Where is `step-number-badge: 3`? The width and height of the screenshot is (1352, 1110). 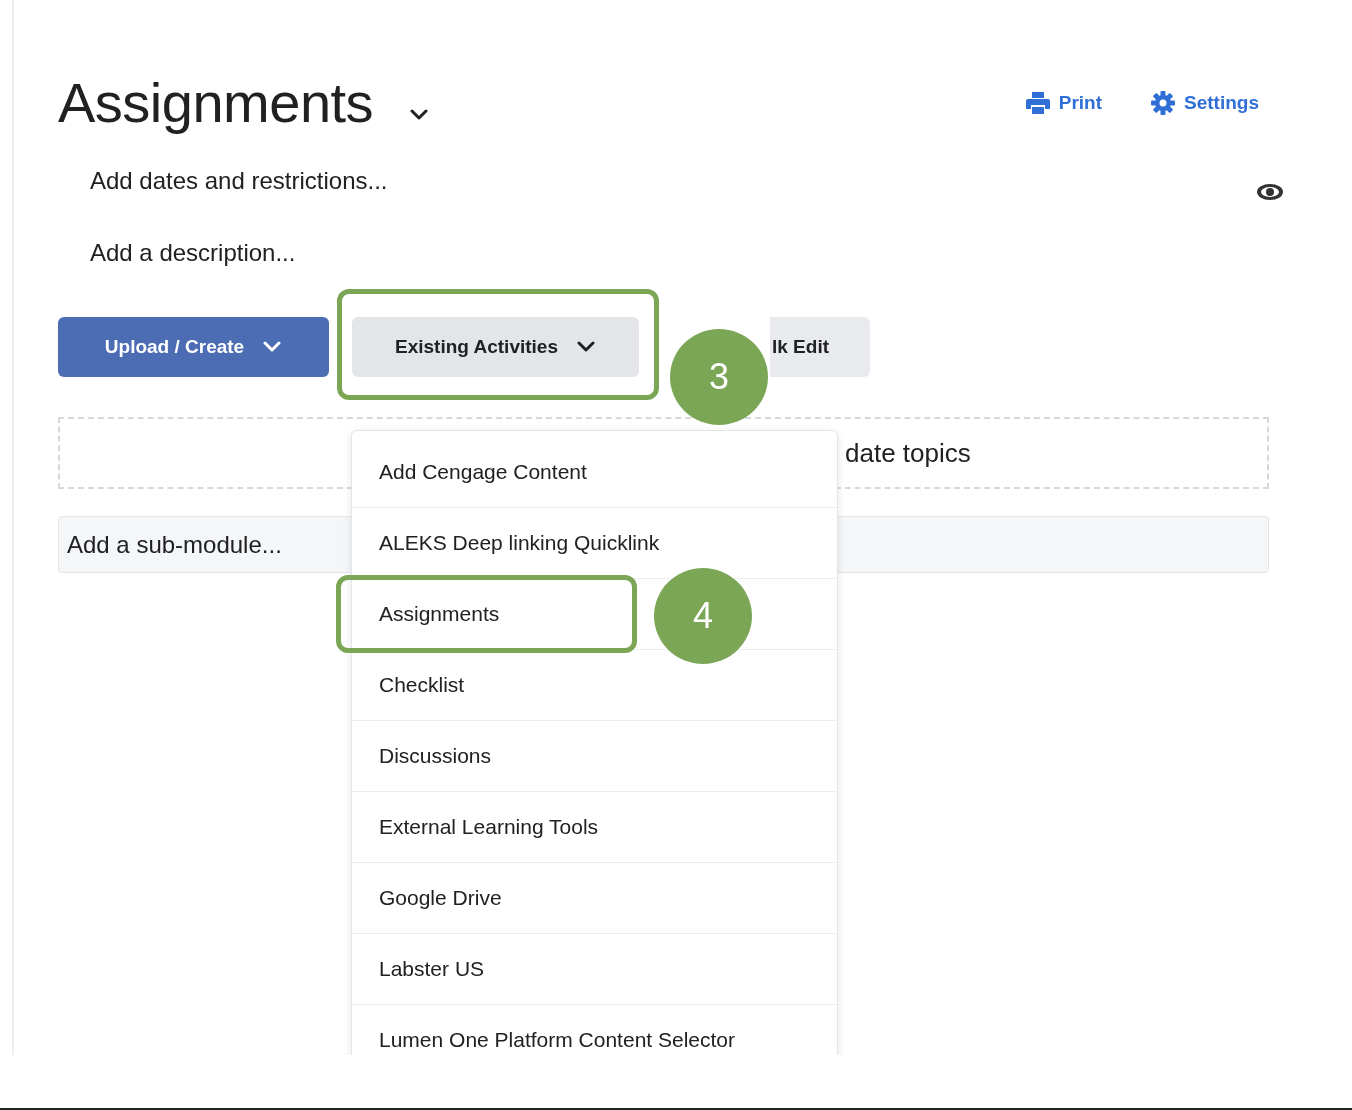 step-number-badge: 3 is located at coordinates (719, 377).